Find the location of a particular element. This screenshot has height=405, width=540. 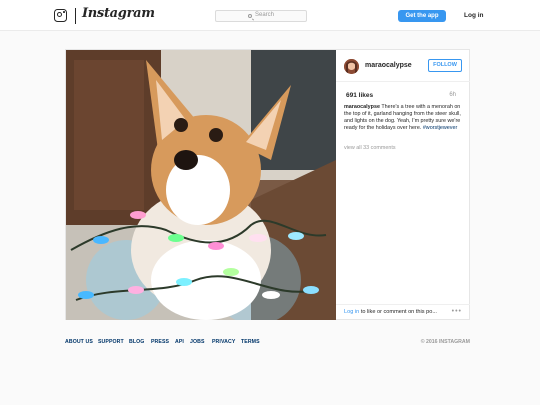

instagram-camera-icon is located at coordinates (60, 15).